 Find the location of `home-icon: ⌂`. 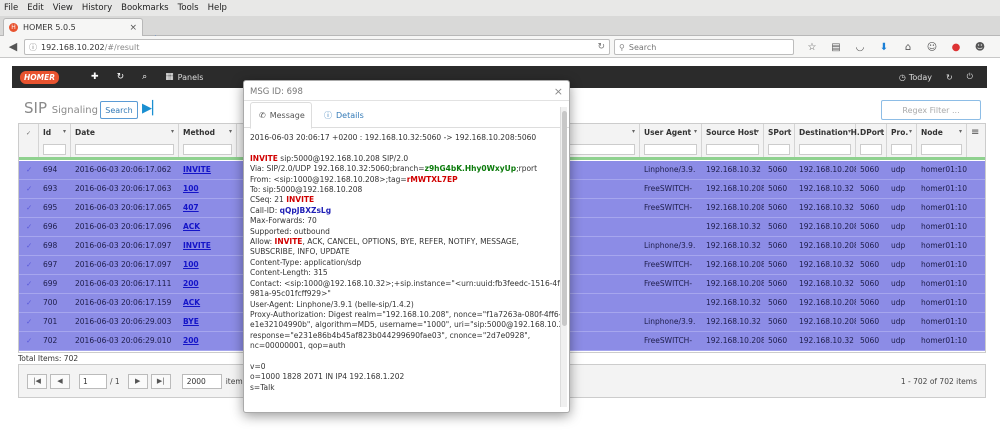

home-icon: ⌂ is located at coordinates (908, 47).